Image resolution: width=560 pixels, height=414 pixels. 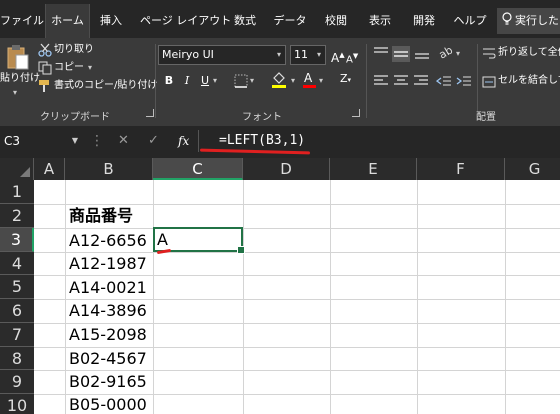 I want to click on row-header-2: 2, so click(x=17, y=216).